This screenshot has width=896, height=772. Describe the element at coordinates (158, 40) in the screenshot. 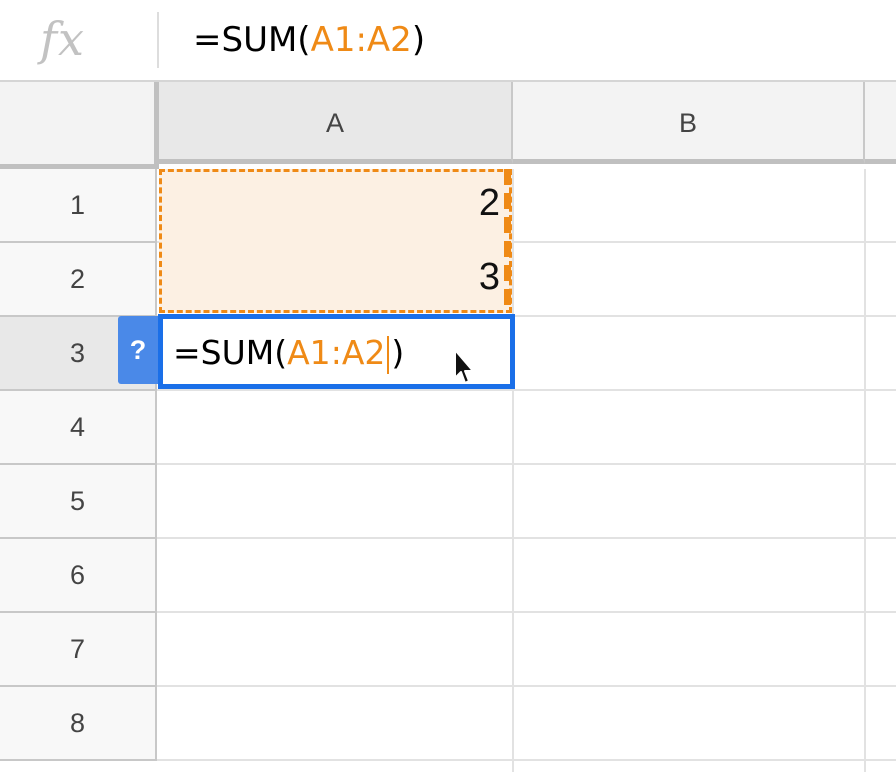

I see `formula-bar-divider` at that location.